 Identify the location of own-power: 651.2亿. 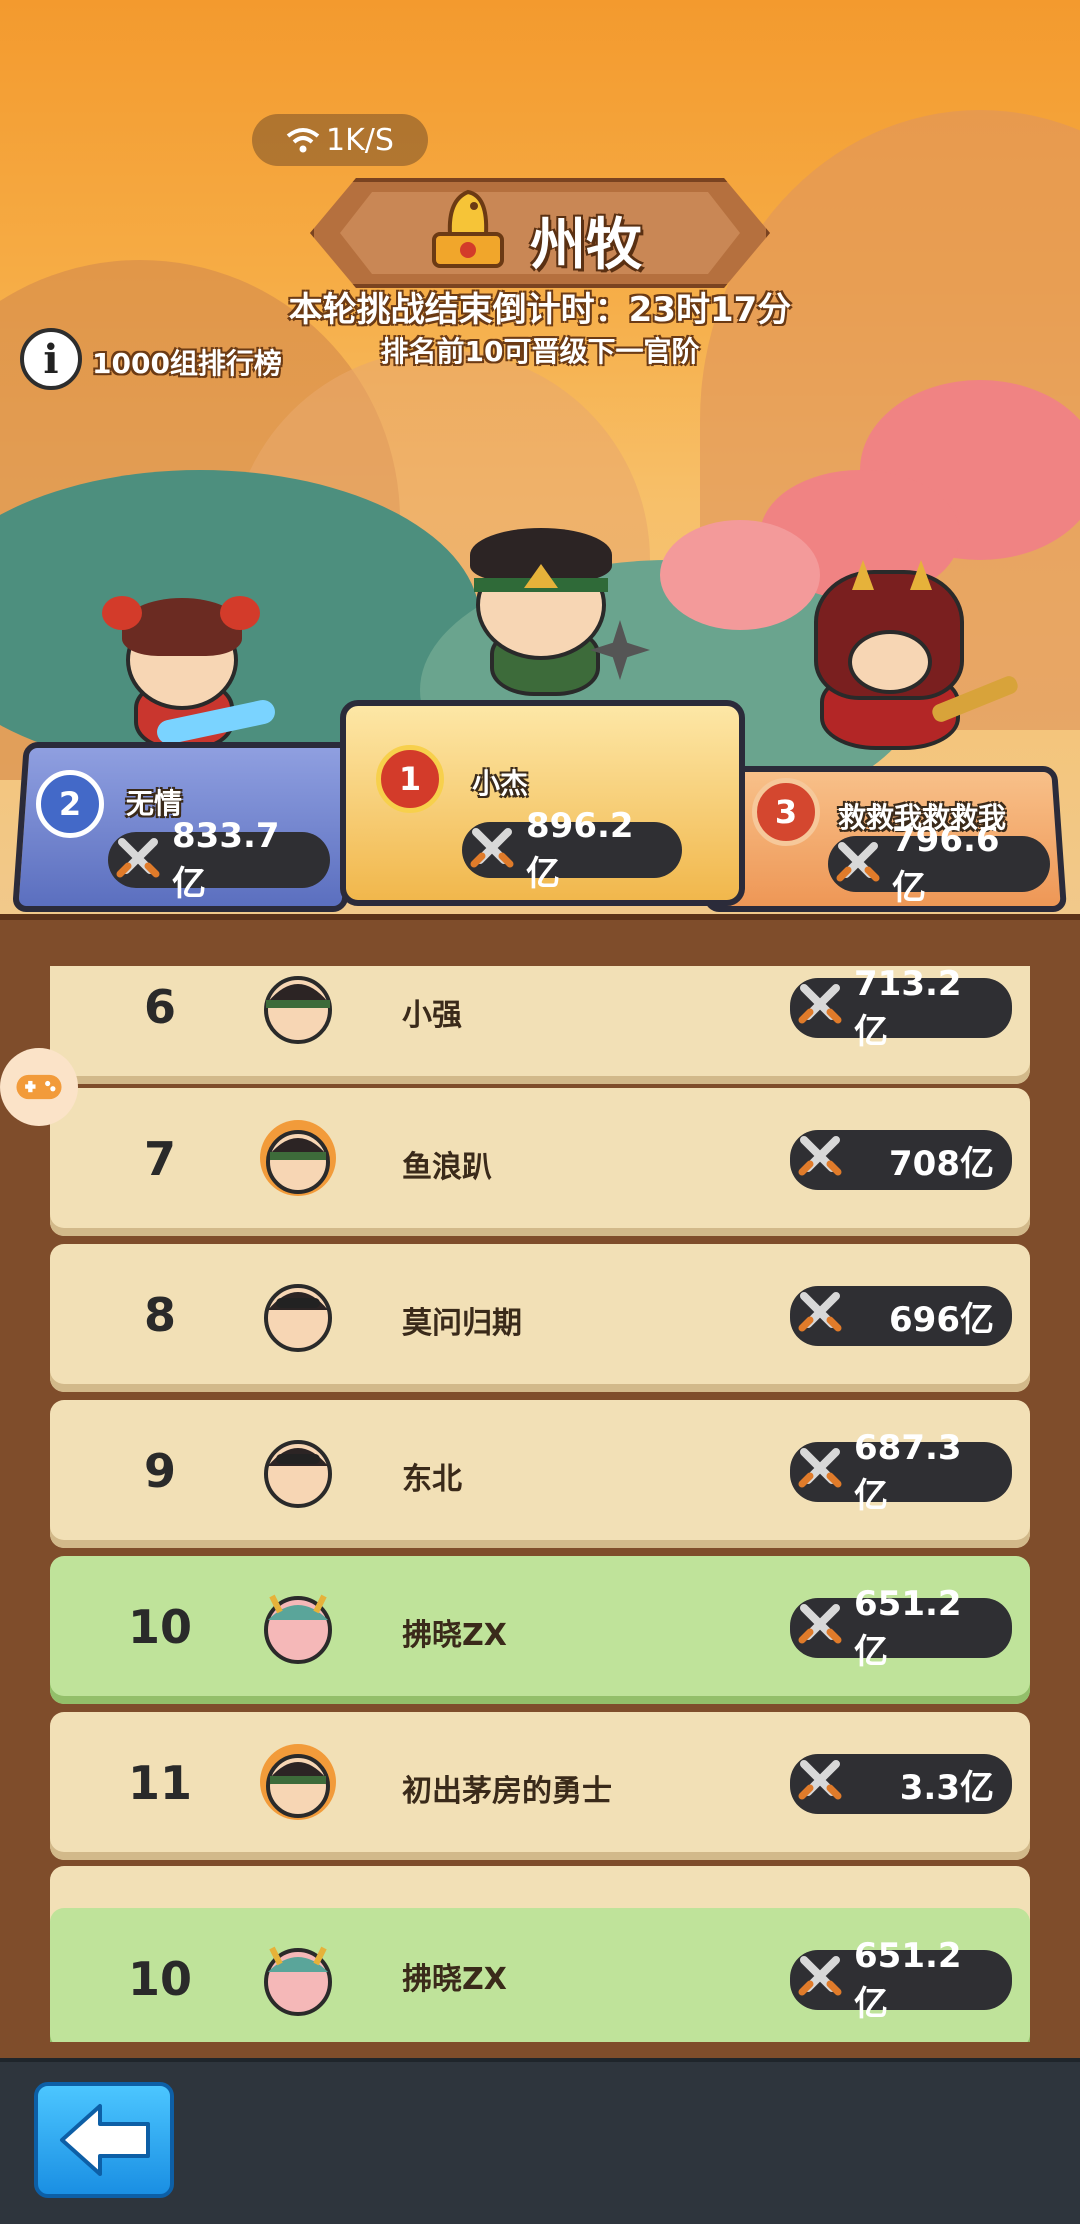
(901, 1980).